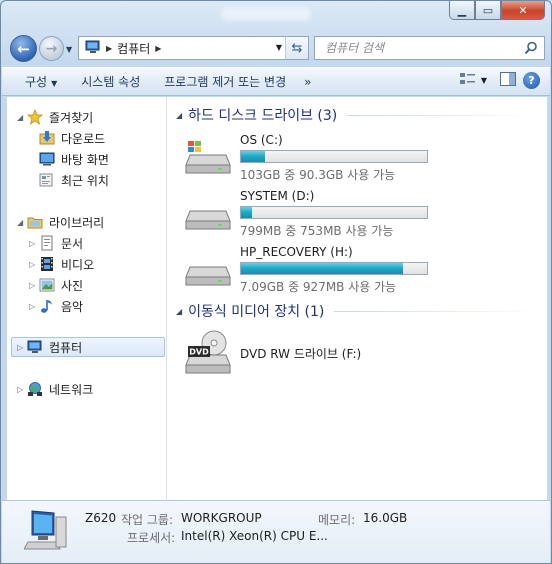  I want to click on search-input, so click(418, 48).